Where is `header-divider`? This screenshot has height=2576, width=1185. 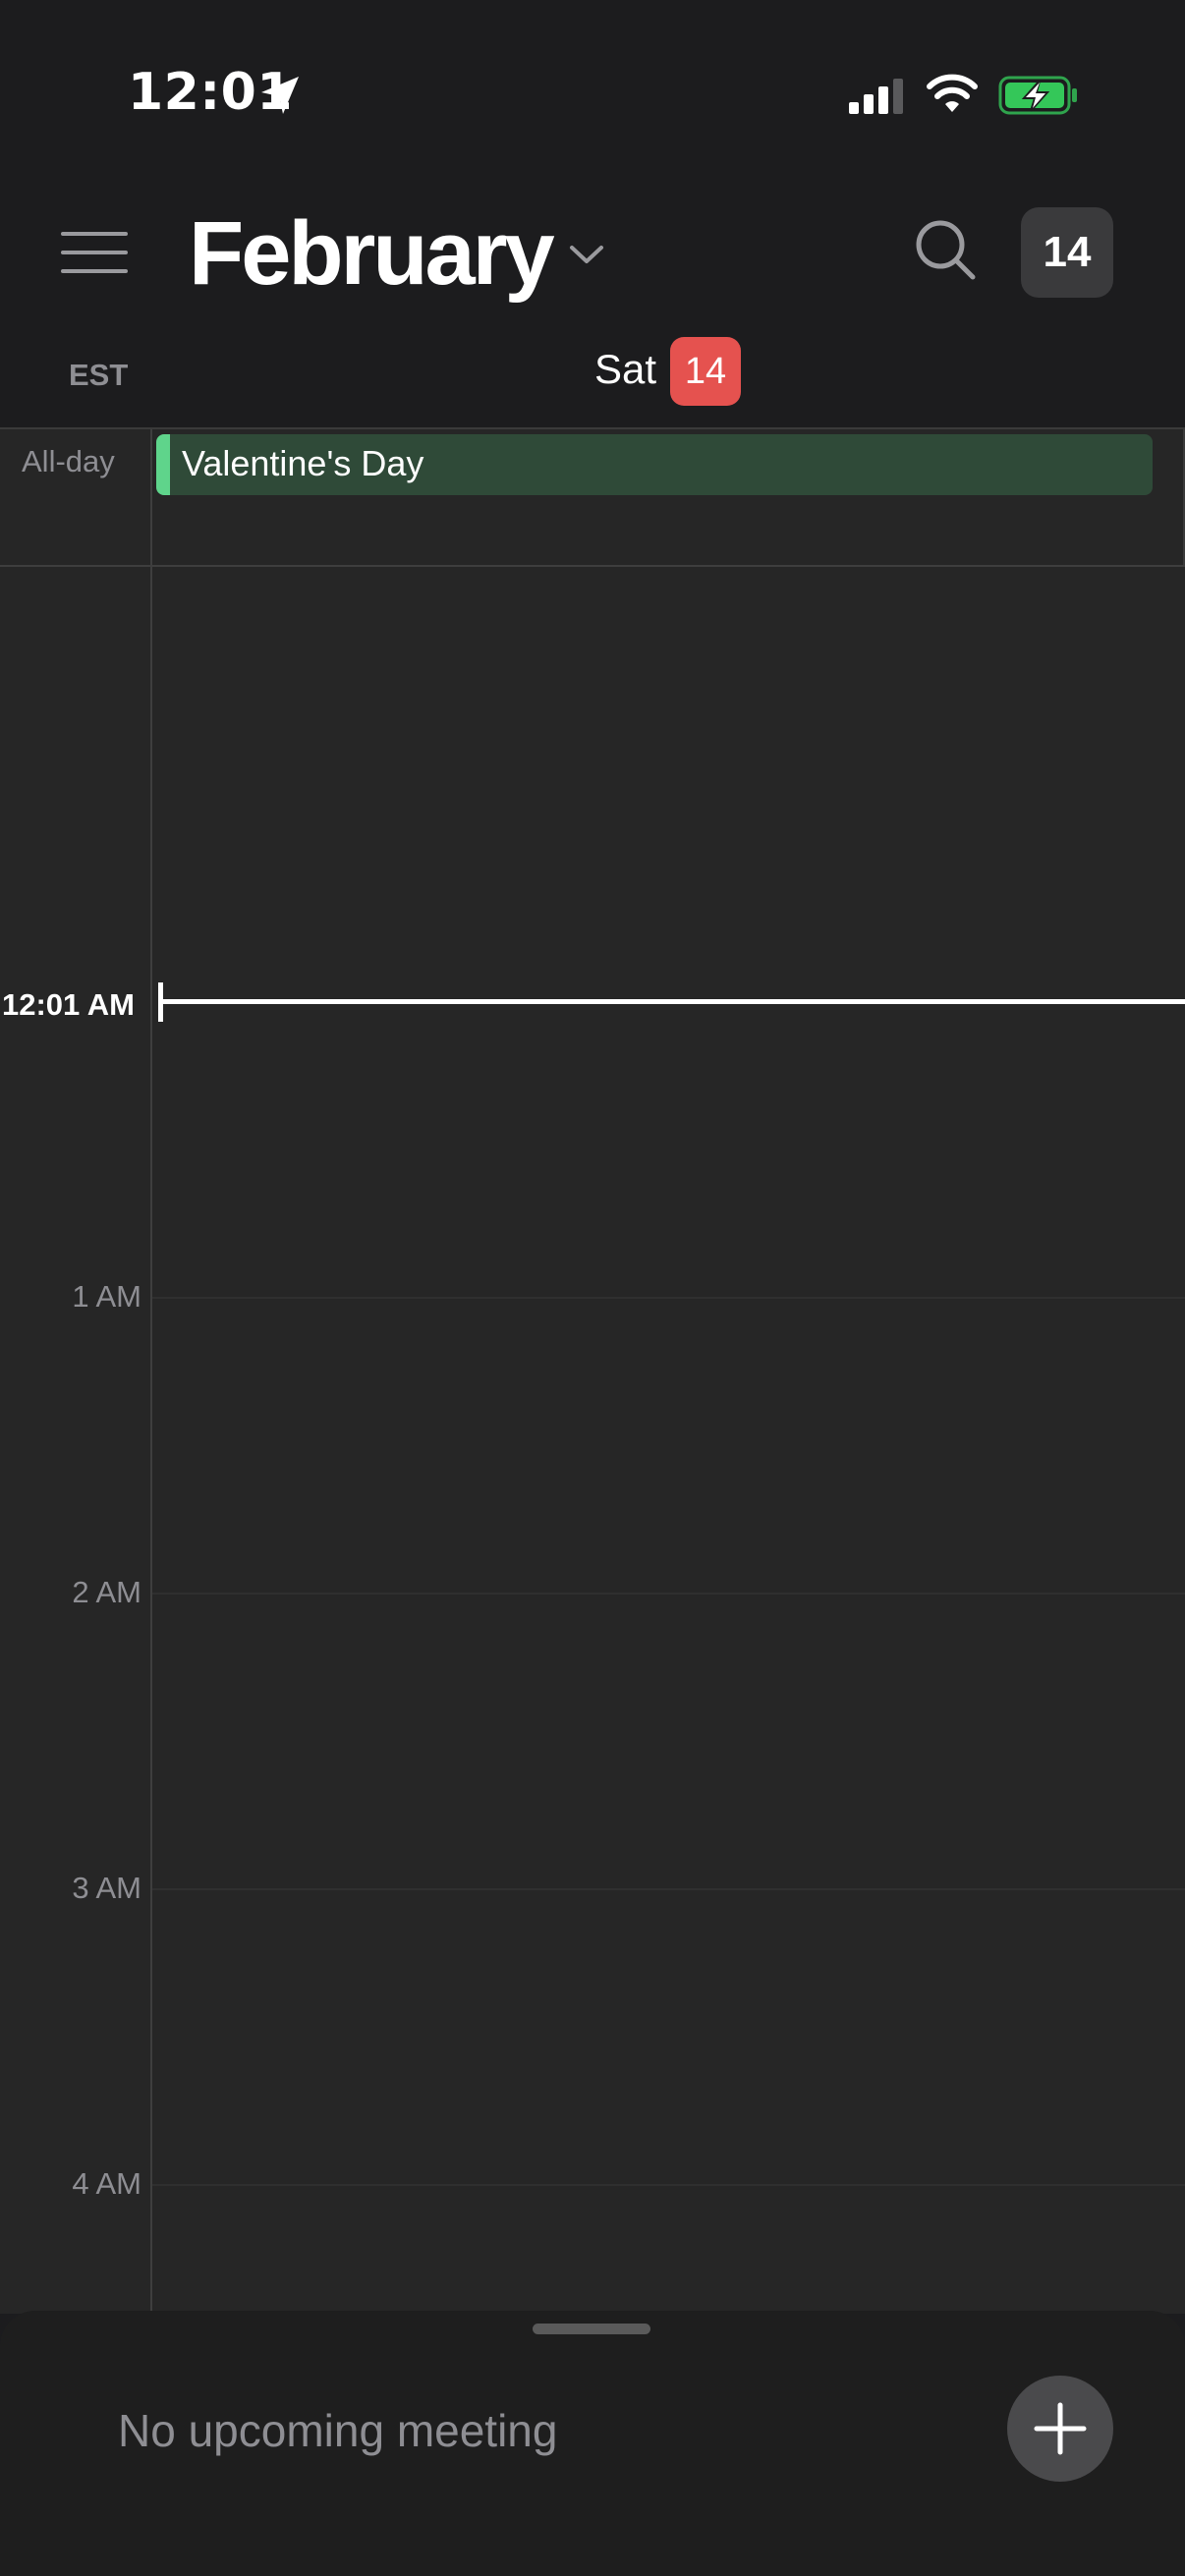 header-divider is located at coordinates (592, 428).